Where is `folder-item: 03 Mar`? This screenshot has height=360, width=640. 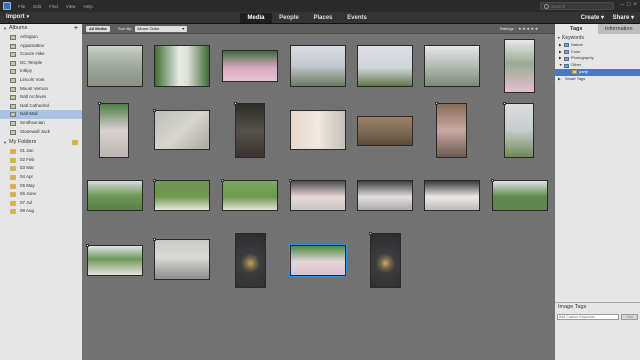
folder-item: 03 Mar is located at coordinates (41, 168).